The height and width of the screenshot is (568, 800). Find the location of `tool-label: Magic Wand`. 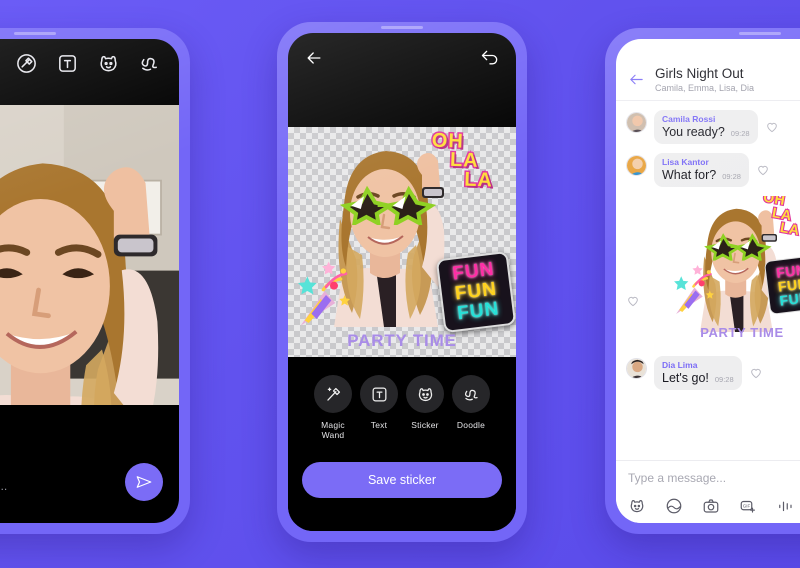

tool-label: Magic Wand is located at coordinates (333, 430).